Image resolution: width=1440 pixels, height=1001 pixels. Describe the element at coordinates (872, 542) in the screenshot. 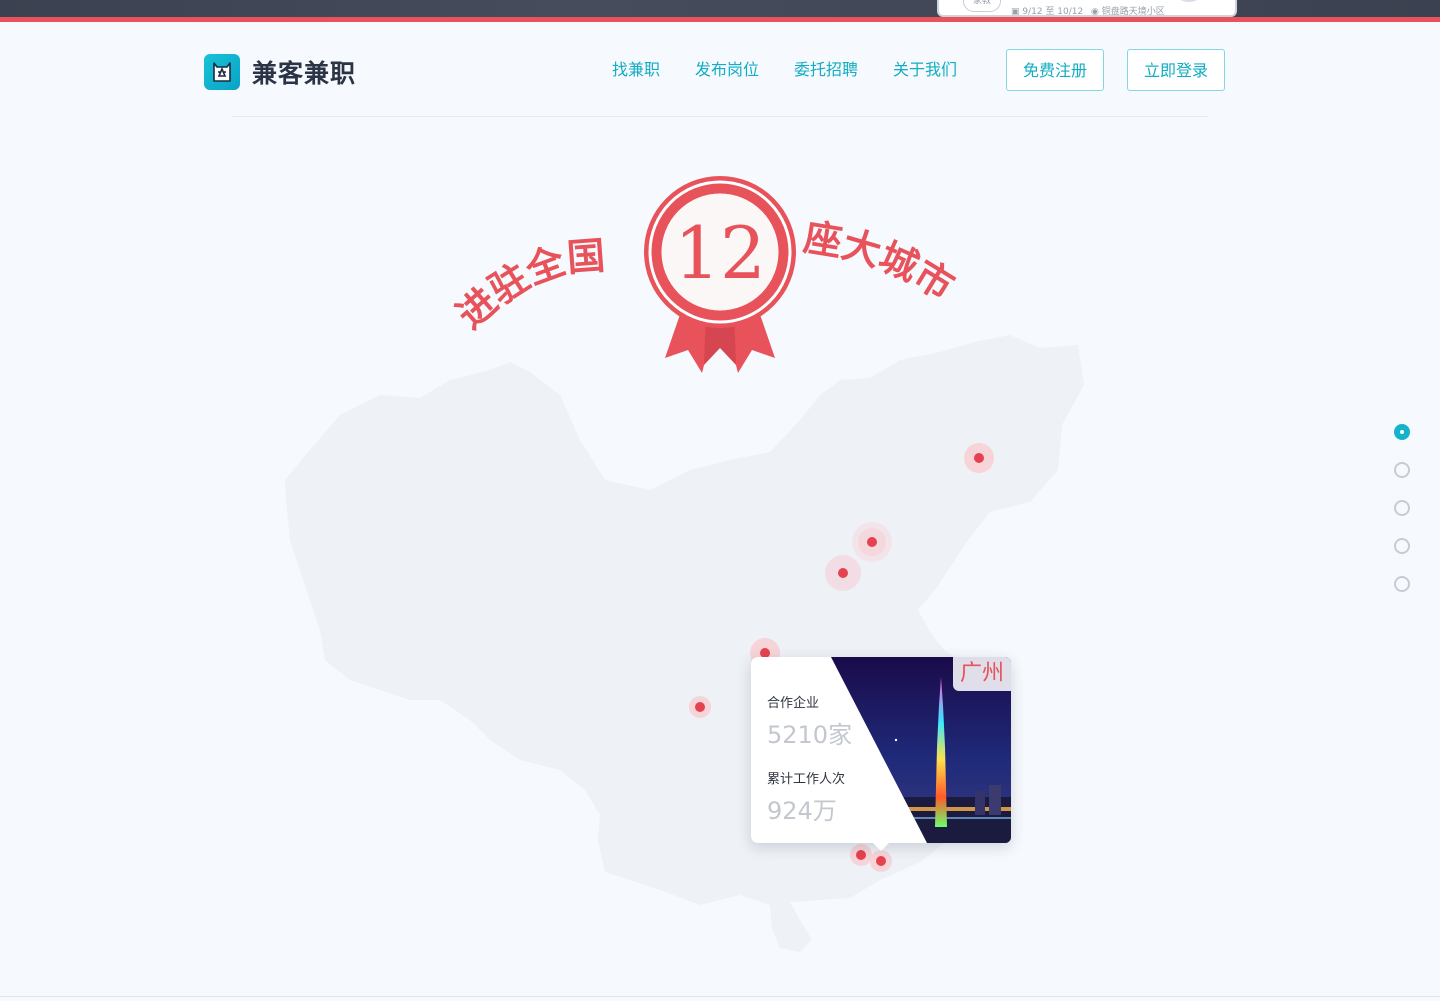

I see `city-marker-beijing` at that location.